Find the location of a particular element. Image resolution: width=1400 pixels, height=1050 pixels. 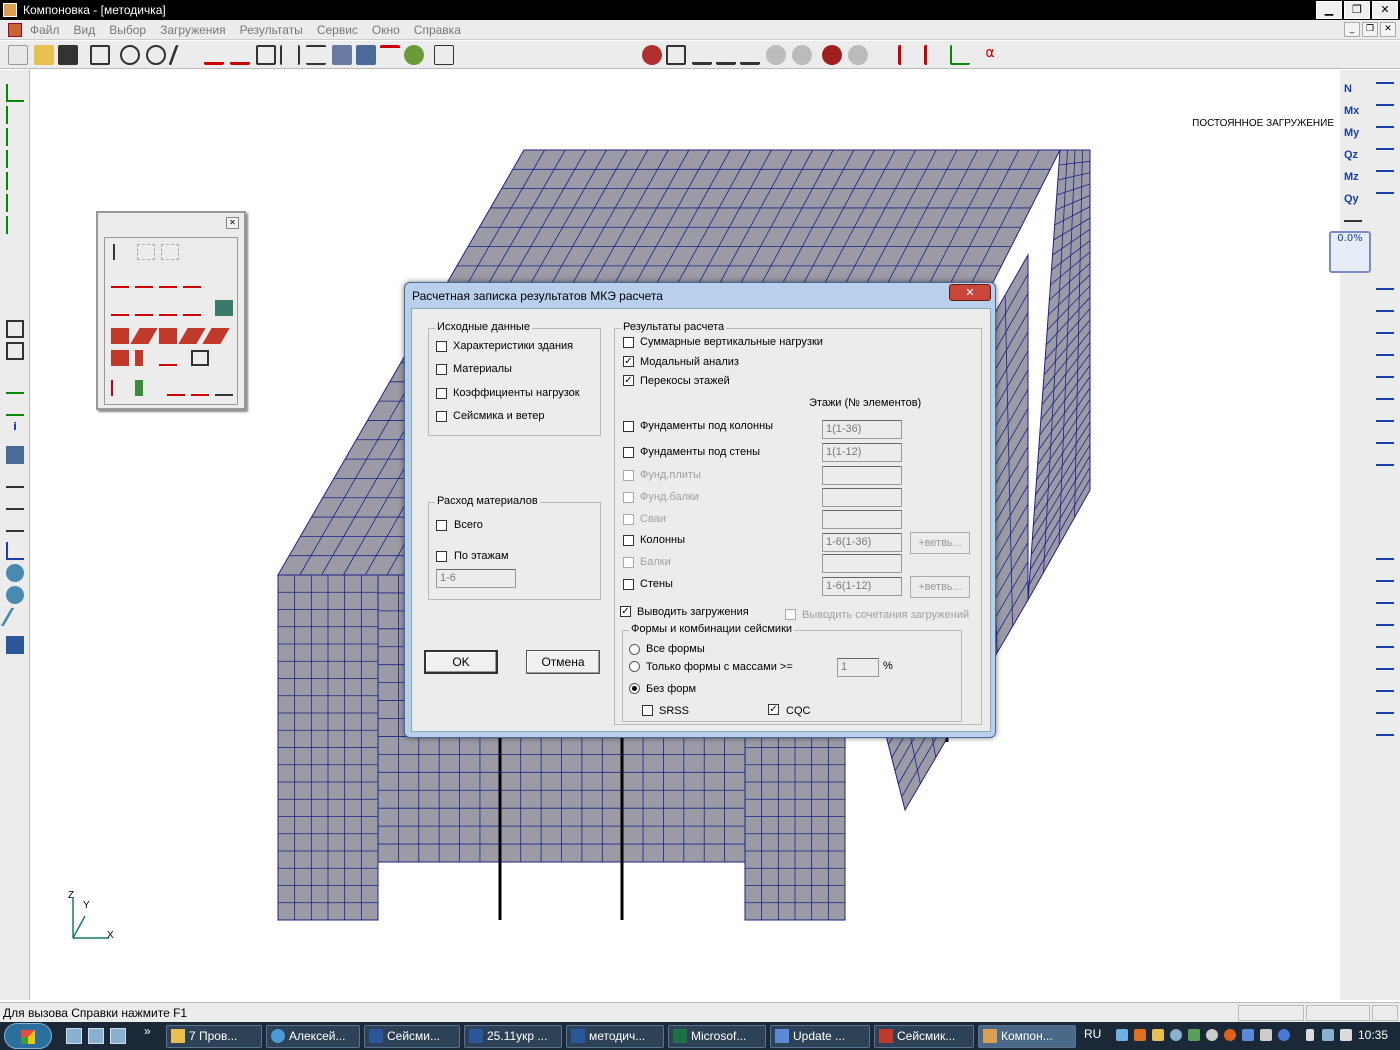

stress-my-icon is located at coordinates (1385, 385).